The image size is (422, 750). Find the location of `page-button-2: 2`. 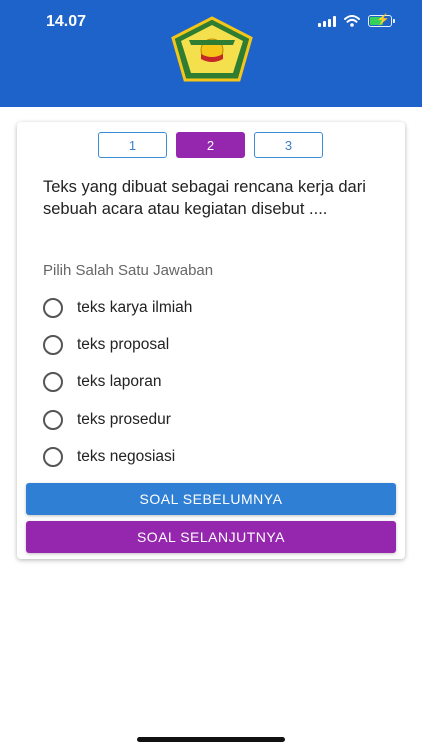

page-button-2: 2 is located at coordinates (210, 145).